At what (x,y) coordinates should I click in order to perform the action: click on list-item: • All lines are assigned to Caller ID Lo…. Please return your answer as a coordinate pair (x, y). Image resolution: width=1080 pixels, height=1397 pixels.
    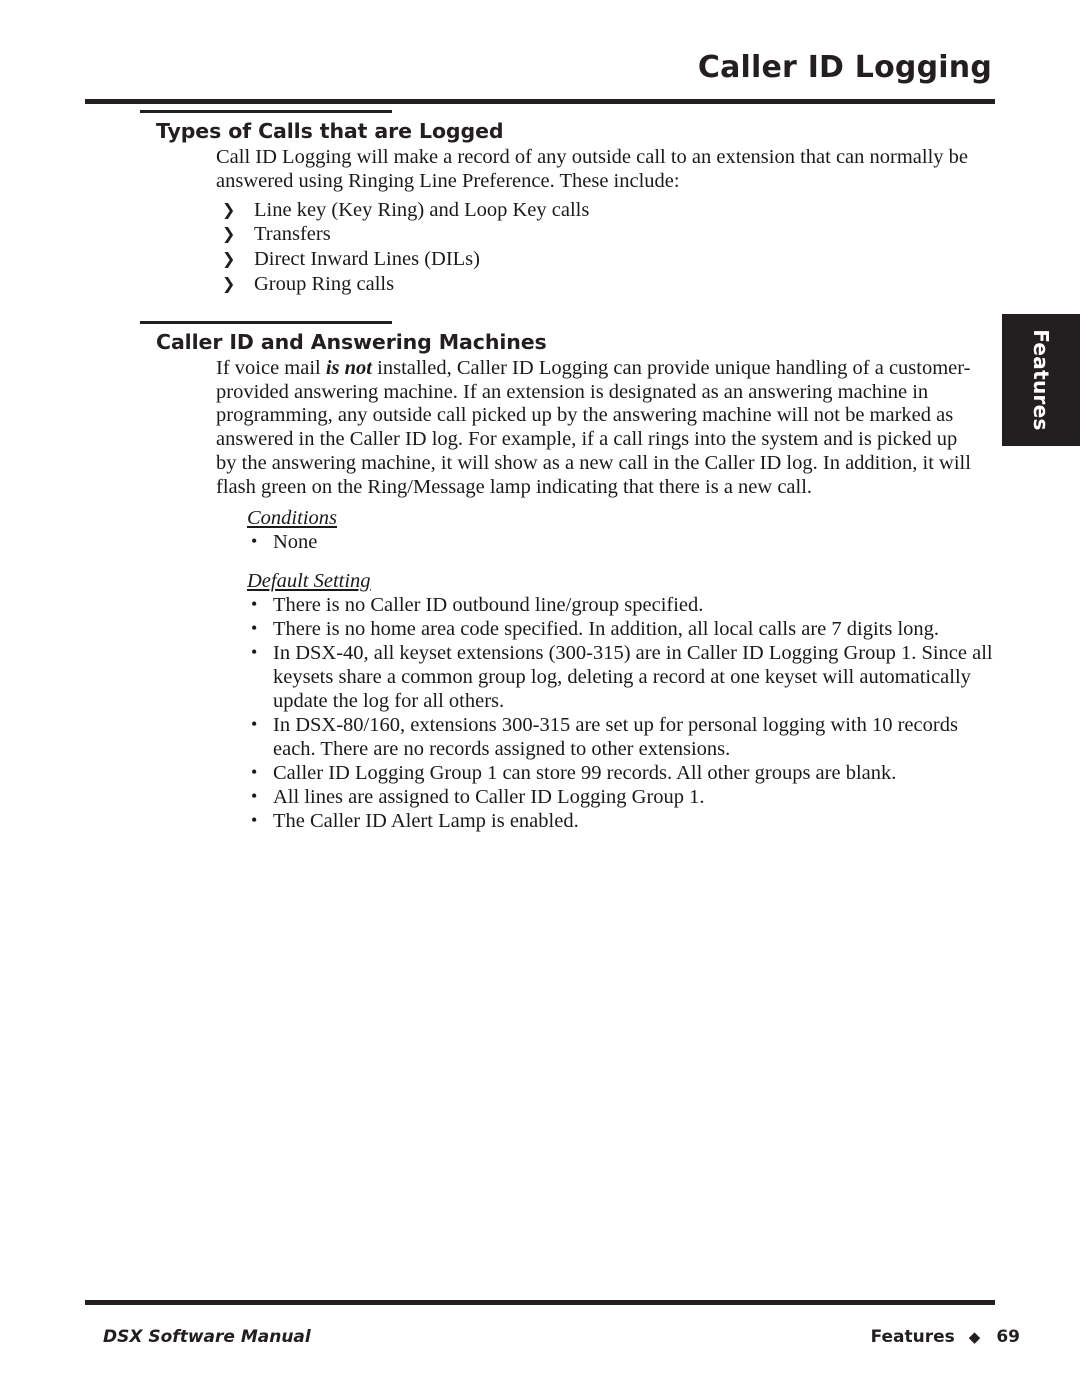
    Looking at the image, I should click on (623, 797).